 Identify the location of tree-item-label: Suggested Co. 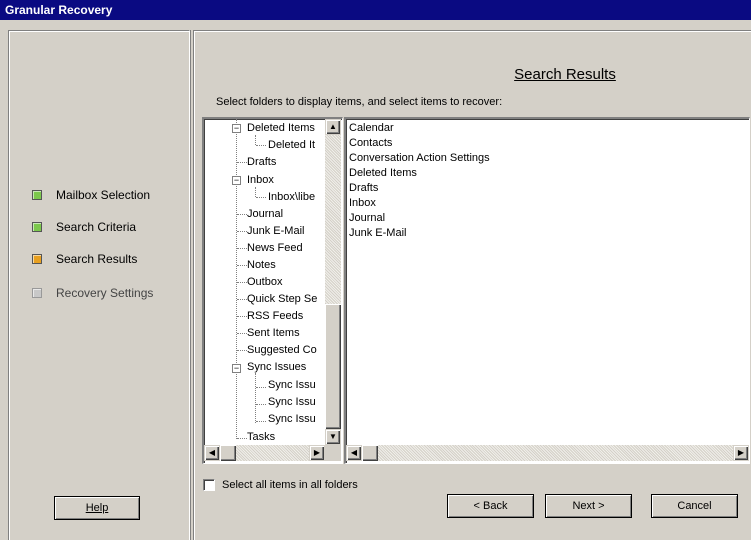
(283, 350).